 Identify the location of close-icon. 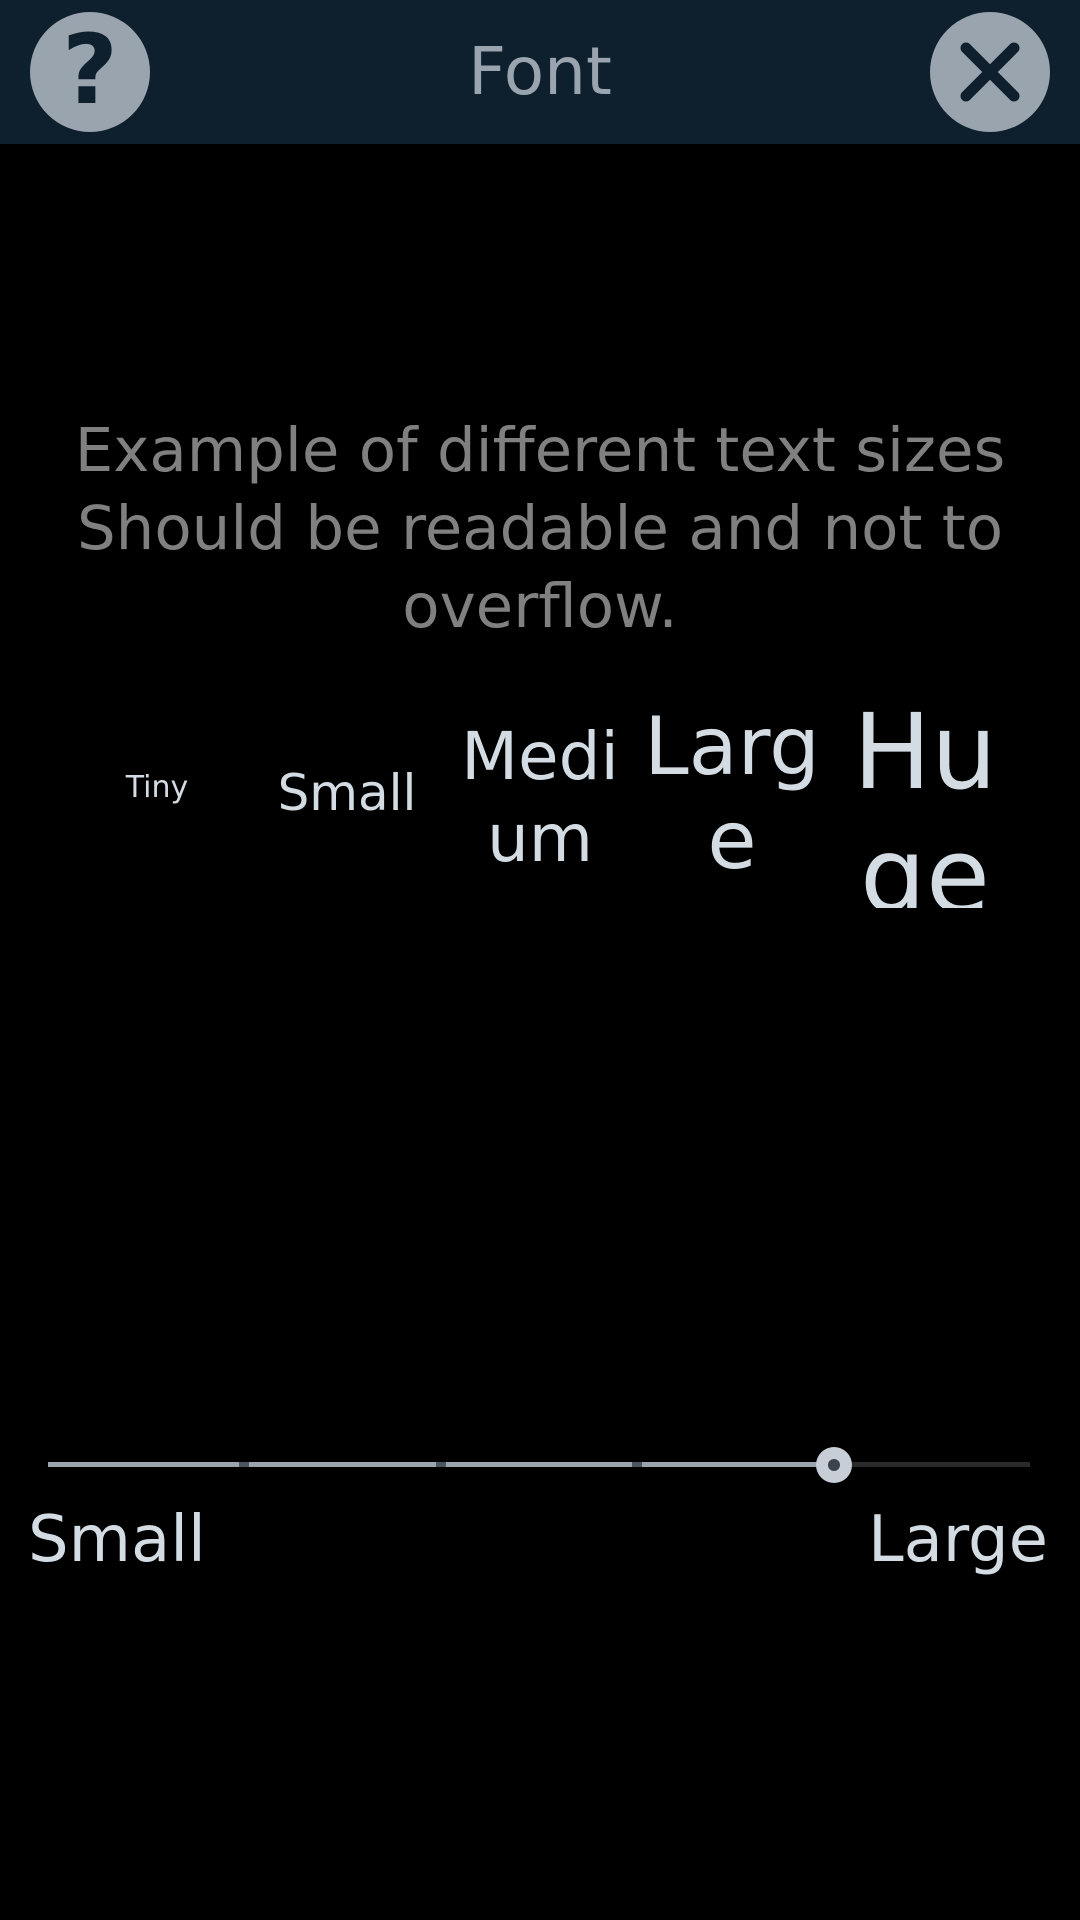
(990, 72).